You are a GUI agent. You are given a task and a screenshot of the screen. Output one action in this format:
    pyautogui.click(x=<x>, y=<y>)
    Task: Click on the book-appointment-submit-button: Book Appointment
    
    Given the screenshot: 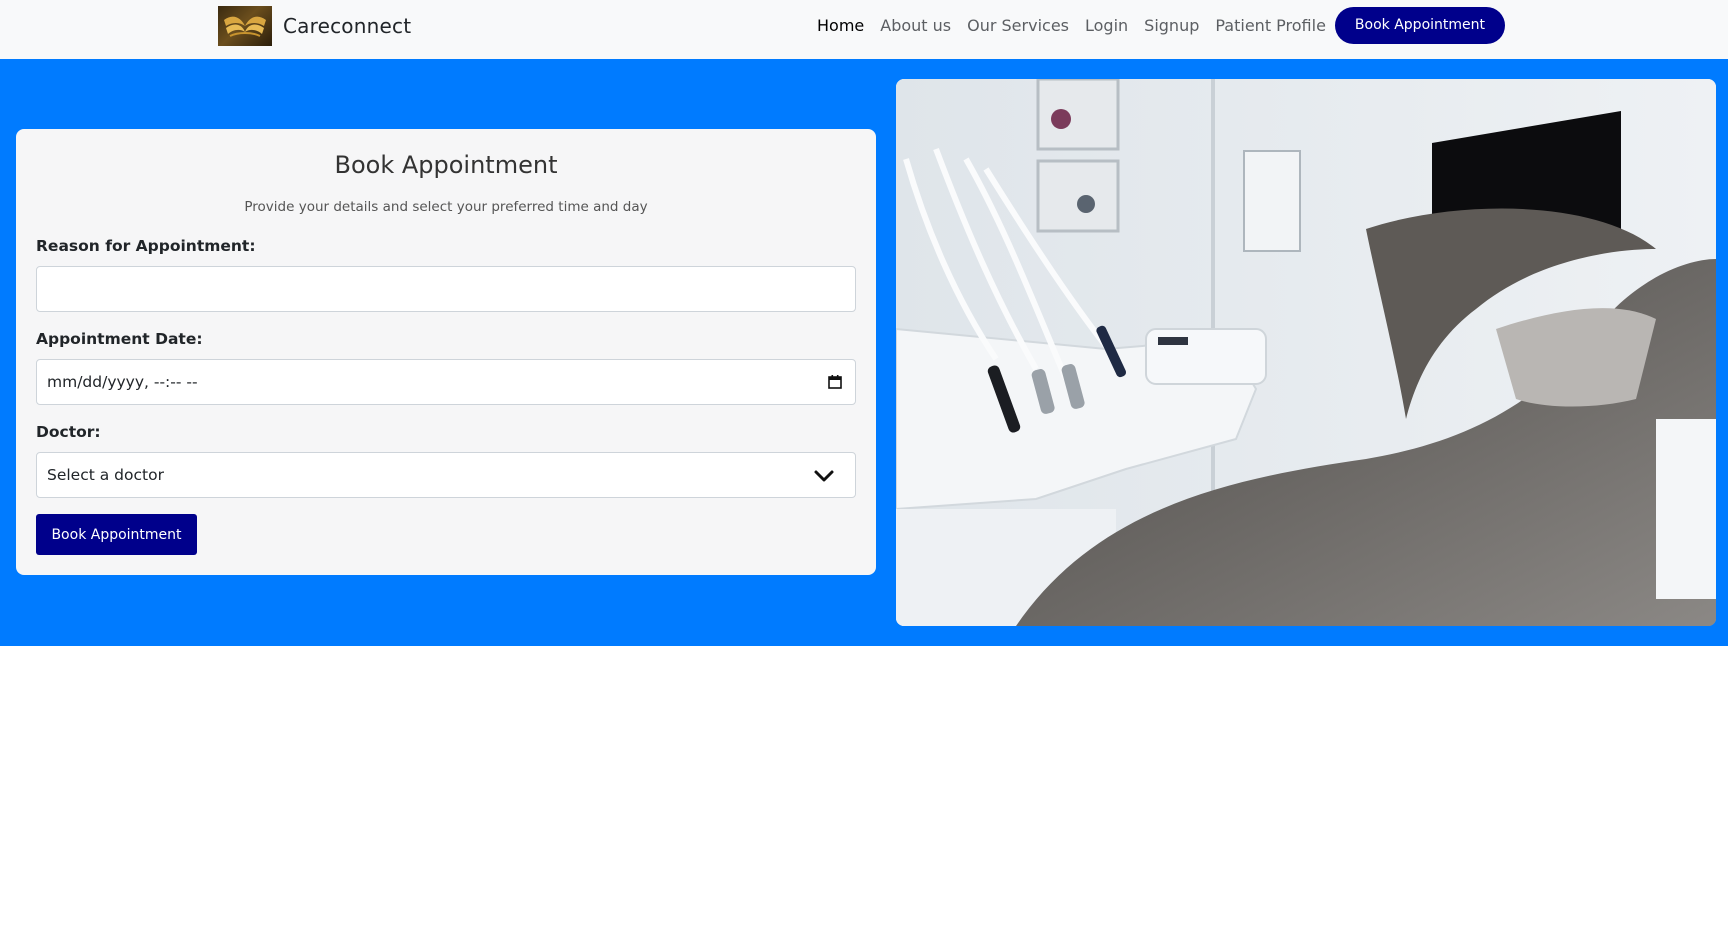 What is the action you would take?
    pyautogui.click(x=116, y=534)
    